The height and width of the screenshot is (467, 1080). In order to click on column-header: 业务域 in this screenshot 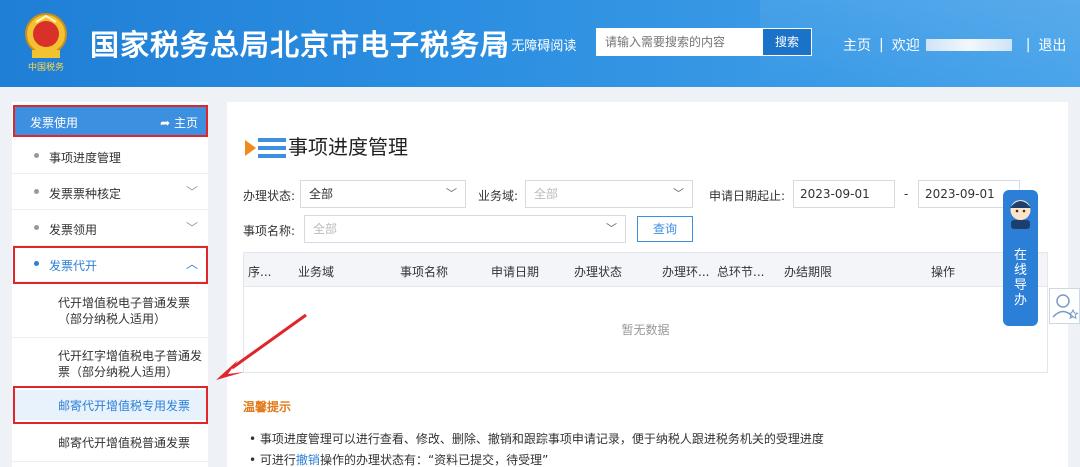, I will do `click(316, 271)`.